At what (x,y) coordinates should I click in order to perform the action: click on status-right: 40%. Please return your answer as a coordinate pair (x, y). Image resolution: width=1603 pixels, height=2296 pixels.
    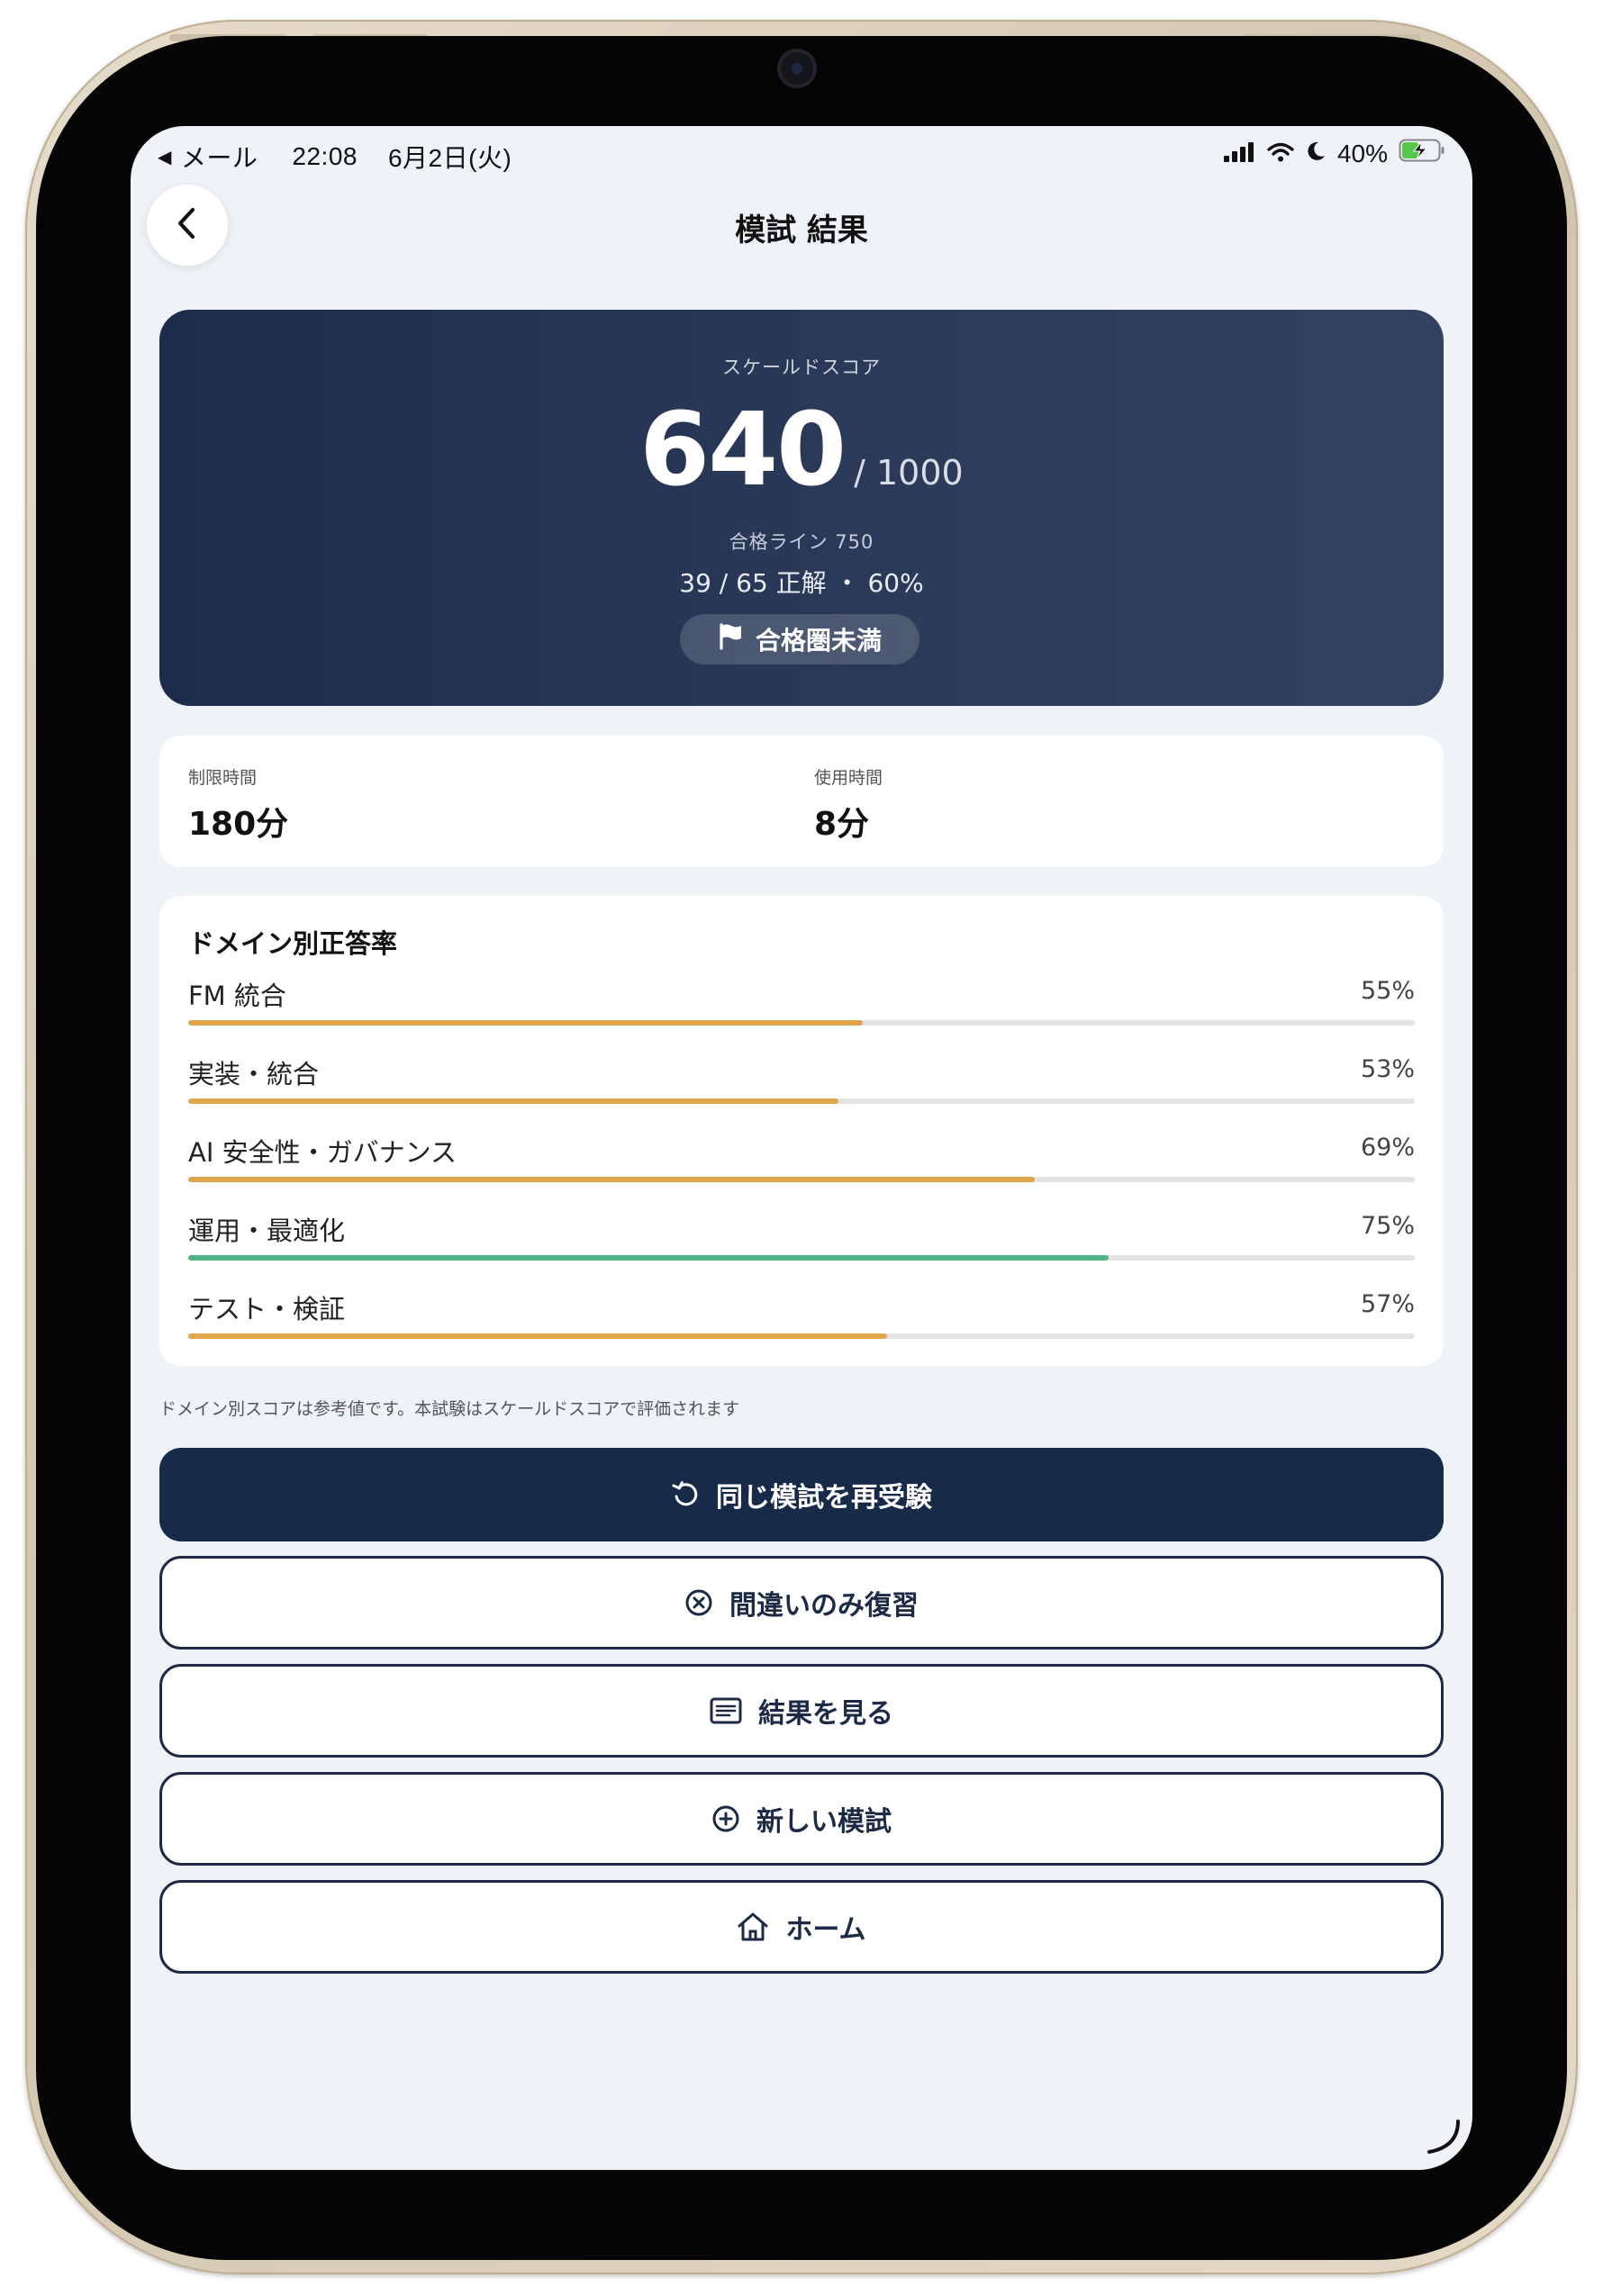
    Looking at the image, I should click on (1334, 153).